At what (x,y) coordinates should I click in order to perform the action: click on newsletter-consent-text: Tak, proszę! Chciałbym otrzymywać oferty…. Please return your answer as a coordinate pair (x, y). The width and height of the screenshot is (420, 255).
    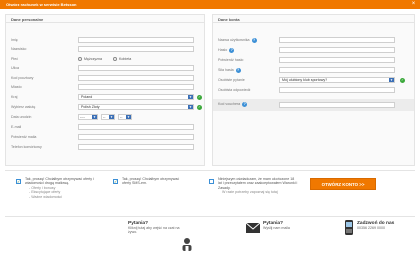
    Looking at the image, I should click on (59, 181).